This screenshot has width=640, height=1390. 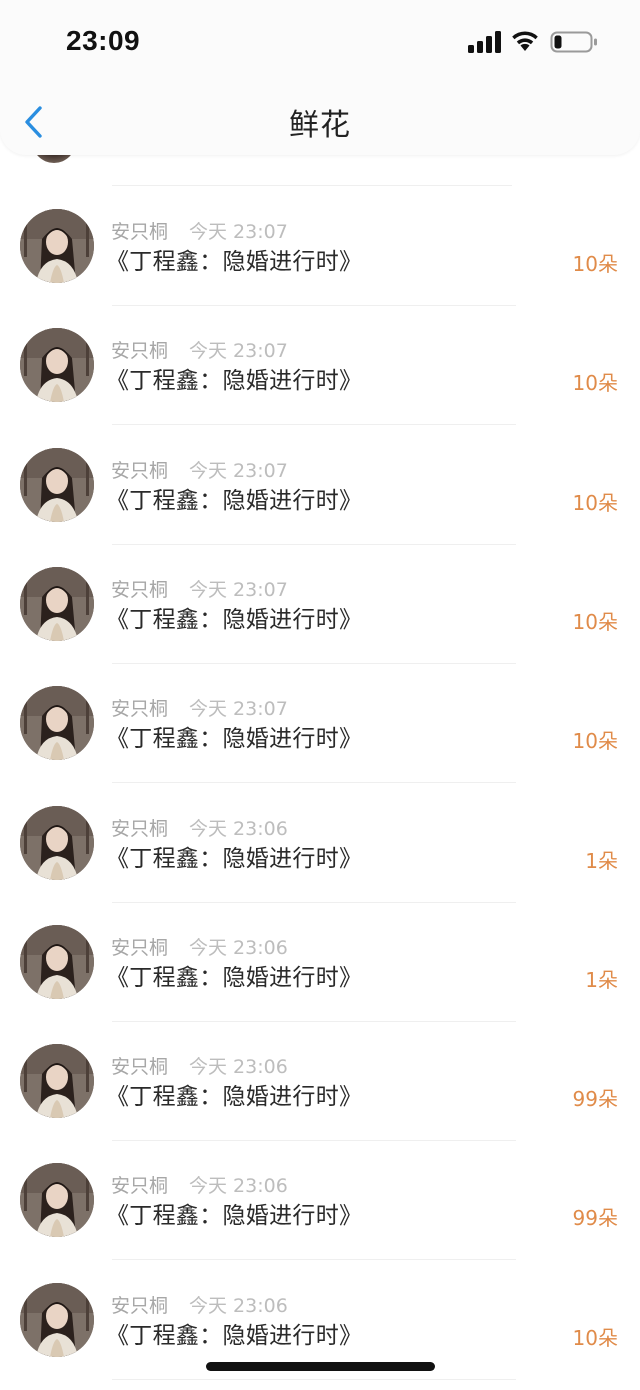 I want to click on battery-low-icon, so click(x=573, y=42).